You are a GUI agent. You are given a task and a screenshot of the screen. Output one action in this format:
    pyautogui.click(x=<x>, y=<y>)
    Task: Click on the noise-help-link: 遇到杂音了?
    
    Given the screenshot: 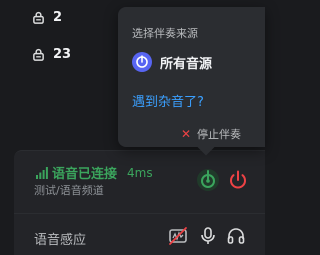 What is the action you would take?
    pyautogui.click(x=168, y=100)
    